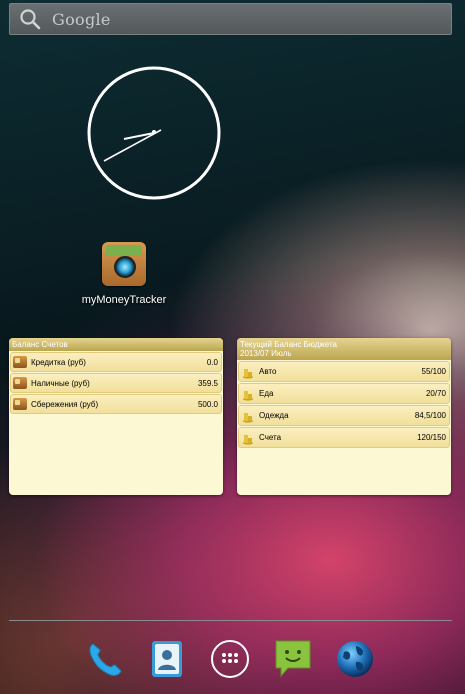 This screenshot has width=465, height=694. Describe the element at coordinates (288, 344) in the screenshot. I see `widget-title: Текущий Баланс Бюджета` at that location.